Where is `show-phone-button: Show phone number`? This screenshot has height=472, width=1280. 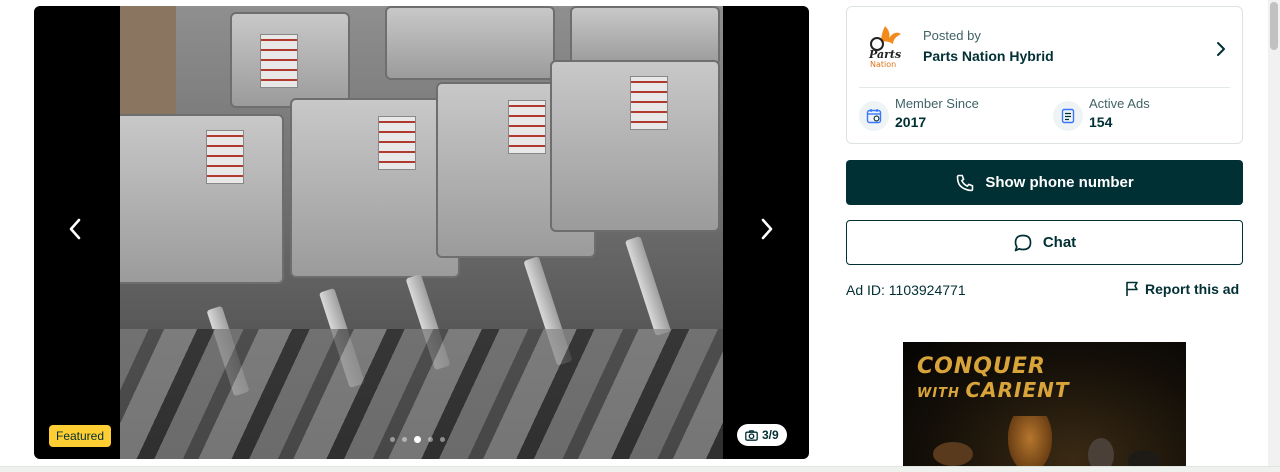
show-phone-button: Show phone number is located at coordinates (1044, 182).